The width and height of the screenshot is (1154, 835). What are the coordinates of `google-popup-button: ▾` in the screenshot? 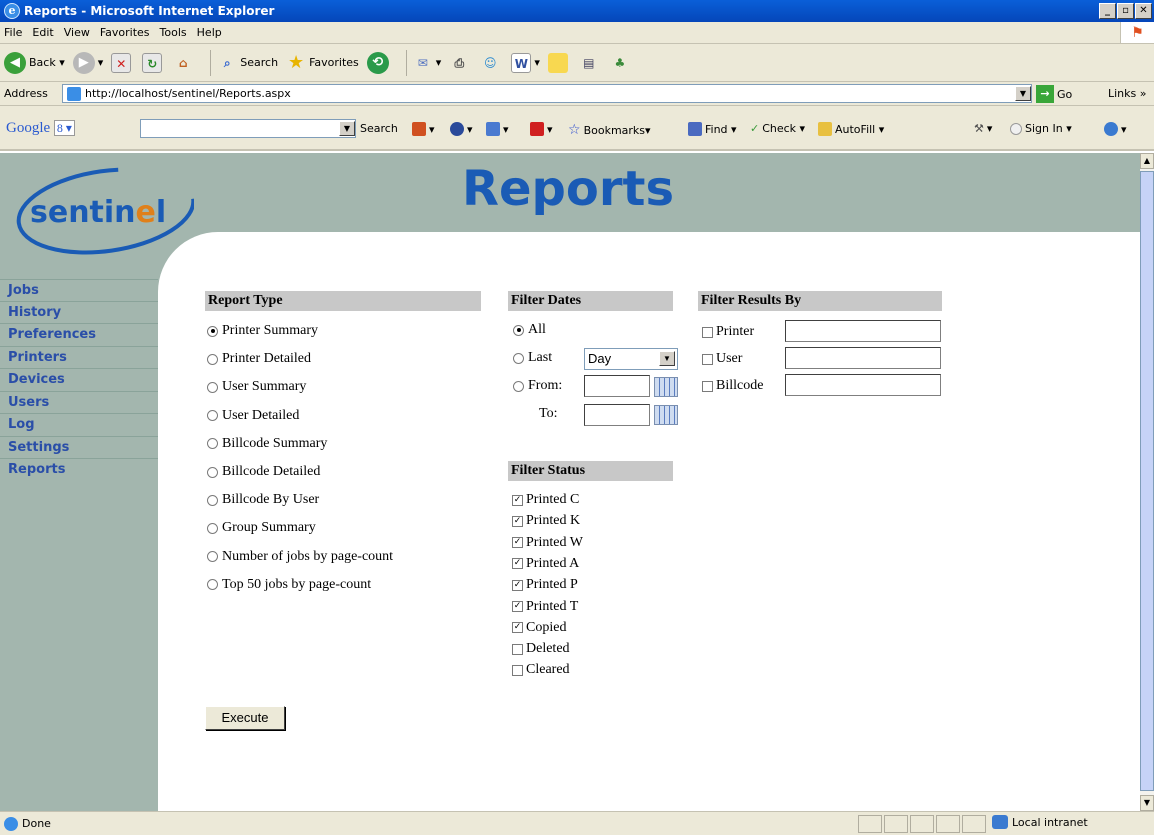 It's located at (541, 129).